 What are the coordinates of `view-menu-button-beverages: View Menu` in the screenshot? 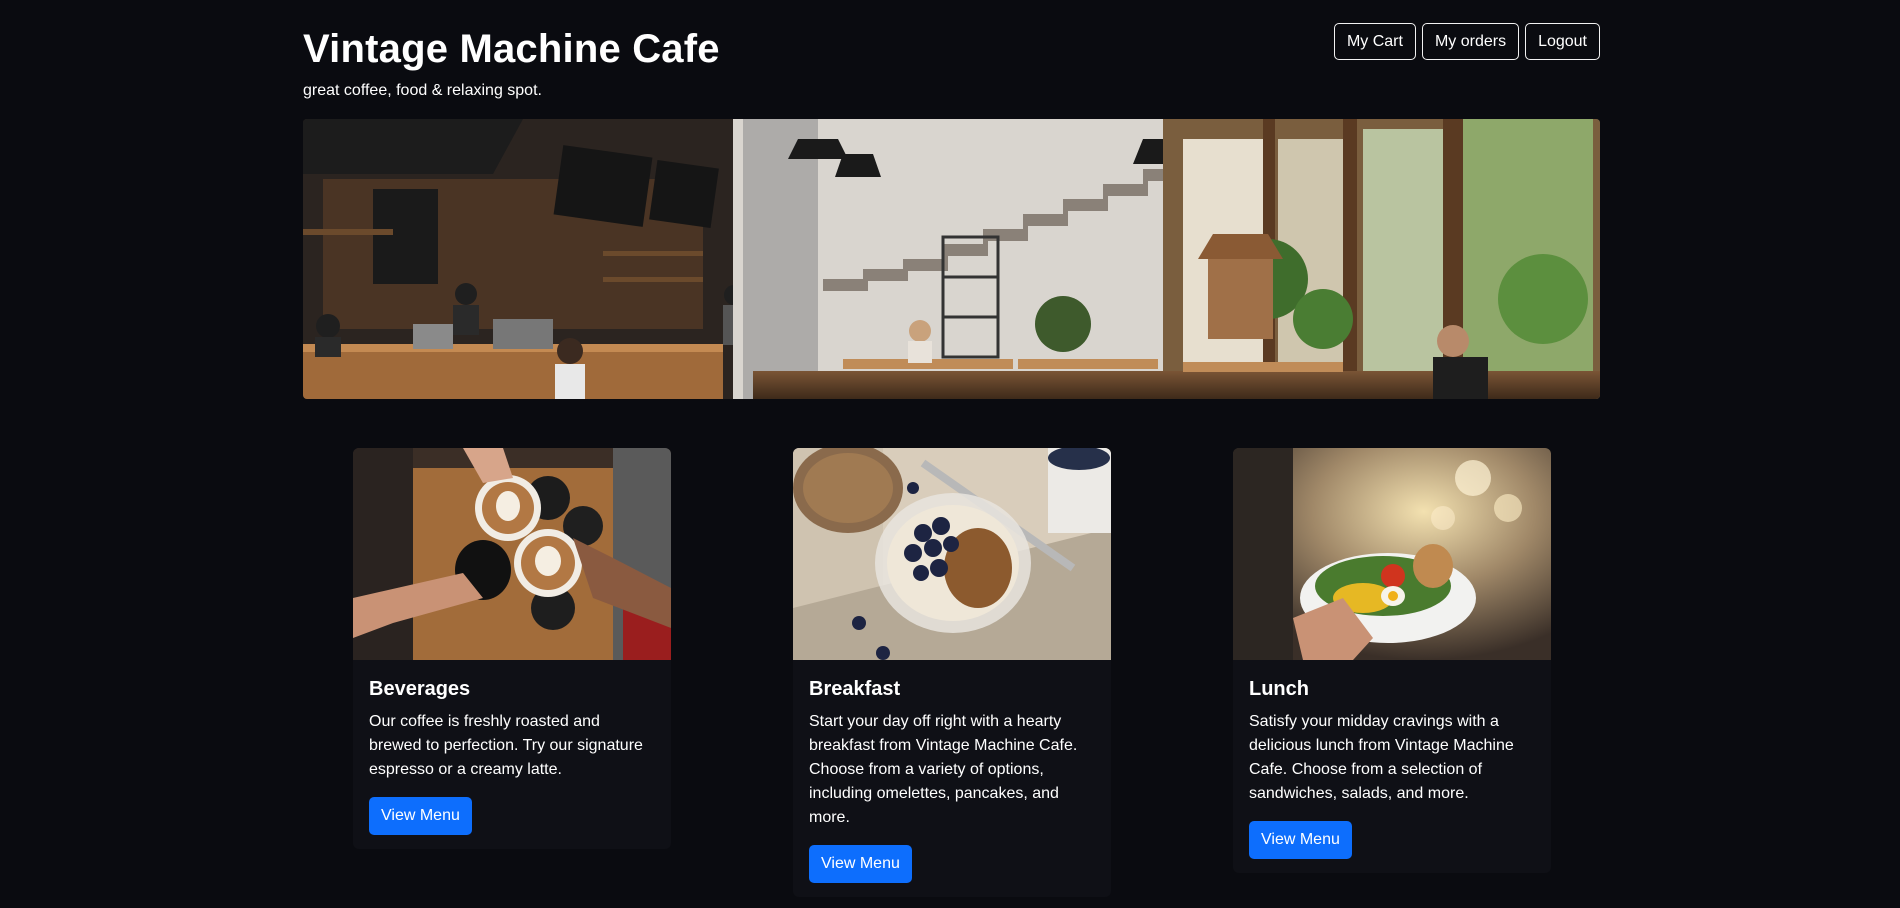 It's located at (420, 816).